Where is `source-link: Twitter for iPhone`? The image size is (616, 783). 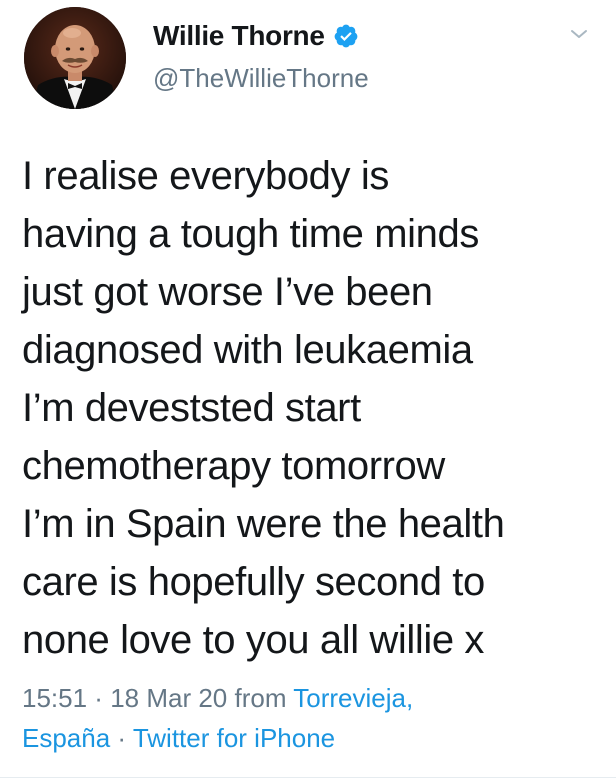
source-link: Twitter for iPhone is located at coordinates (234, 738).